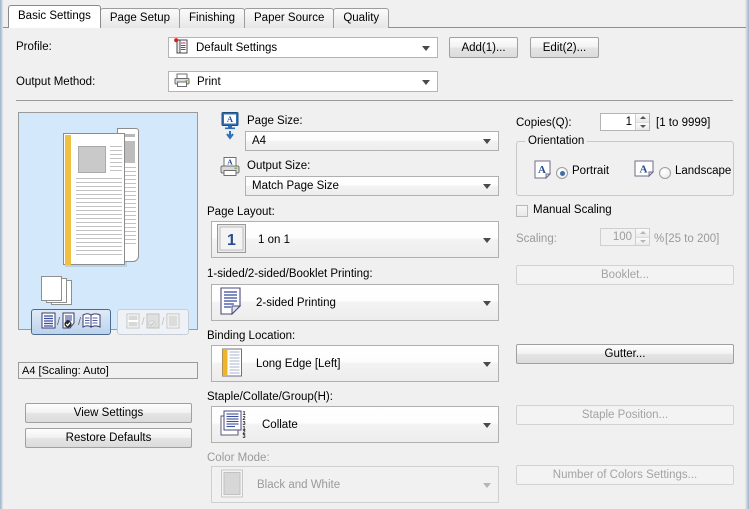  Describe the element at coordinates (232, 485) in the screenshot. I see `color-swatch-icon` at that location.